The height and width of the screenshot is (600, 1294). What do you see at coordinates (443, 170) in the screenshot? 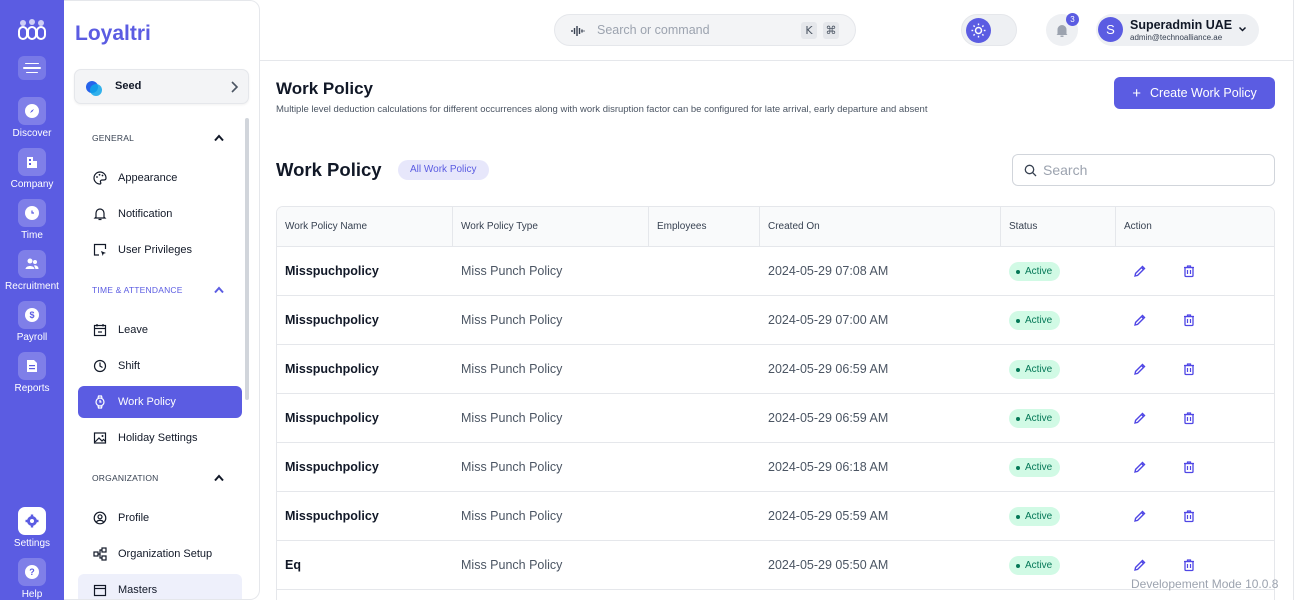
I see `filter-all-work-policy: All Work Policy` at bounding box center [443, 170].